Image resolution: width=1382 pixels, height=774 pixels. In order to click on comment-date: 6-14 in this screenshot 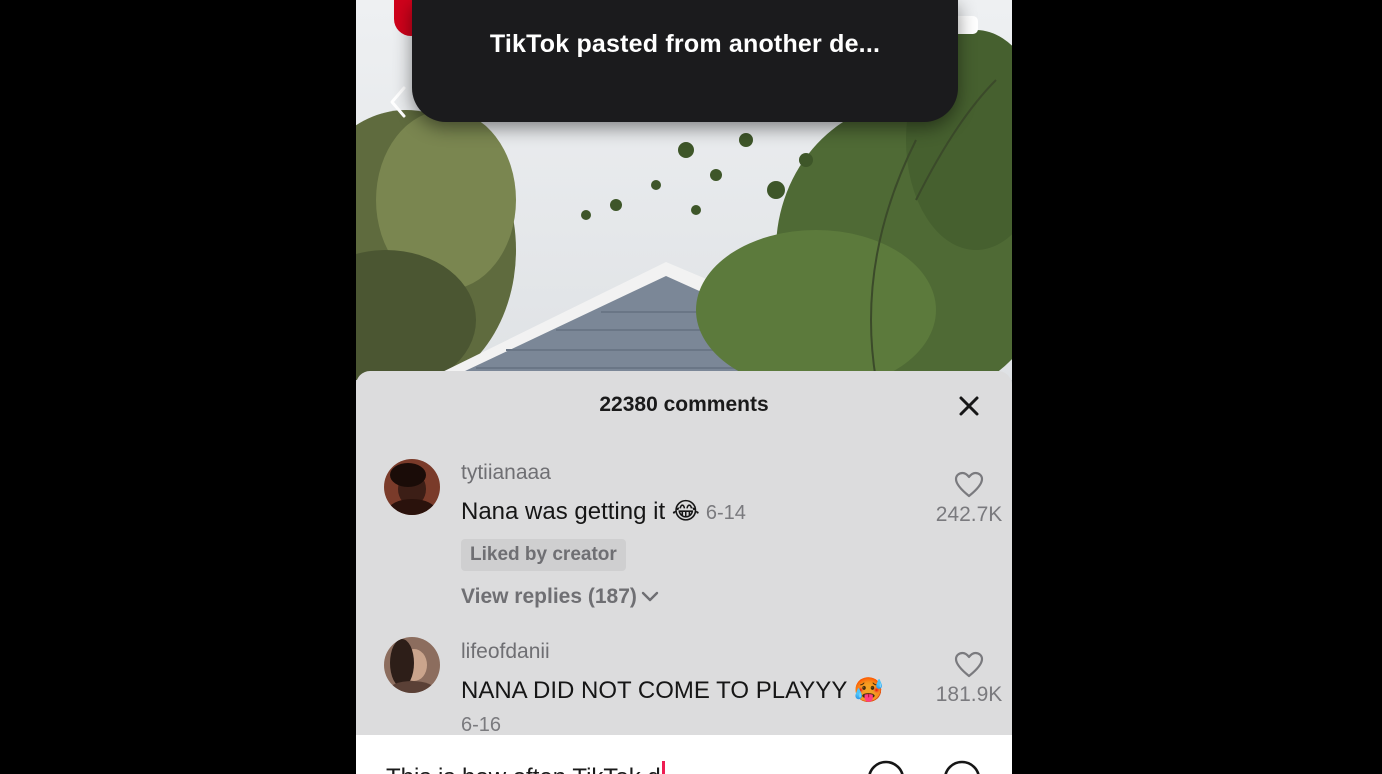, I will do `click(725, 513)`.